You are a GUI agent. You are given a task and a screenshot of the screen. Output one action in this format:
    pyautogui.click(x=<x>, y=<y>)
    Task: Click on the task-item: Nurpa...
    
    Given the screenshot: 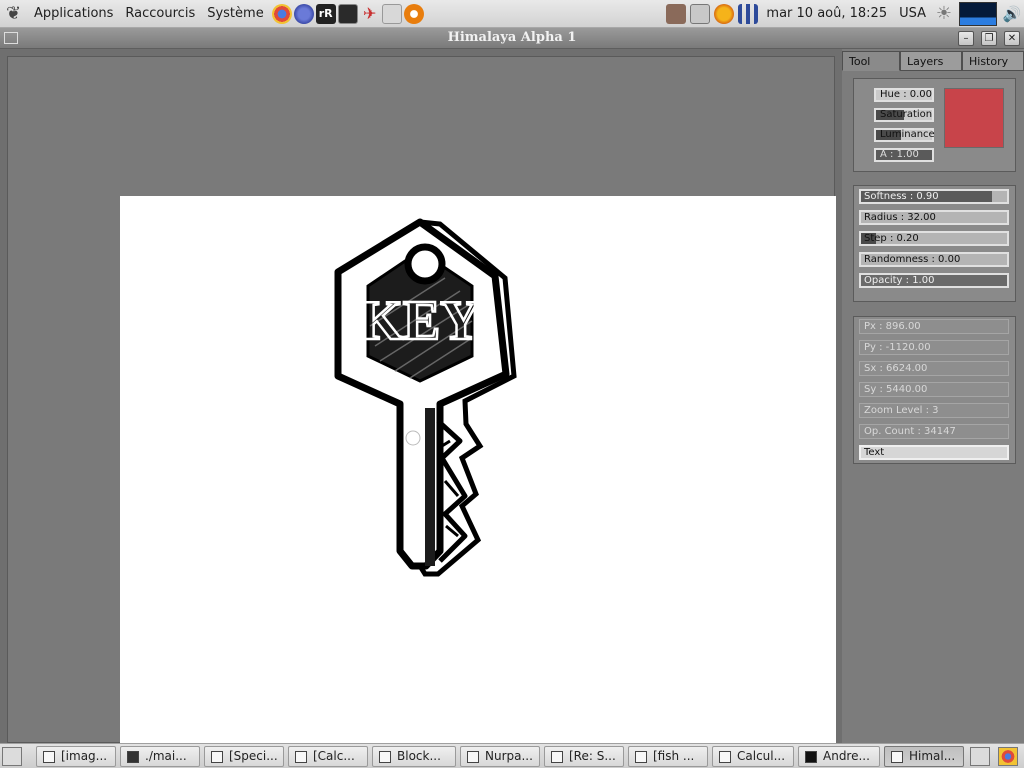 What is the action you would take?
    pyautogui.click(x=500, y=756)
    